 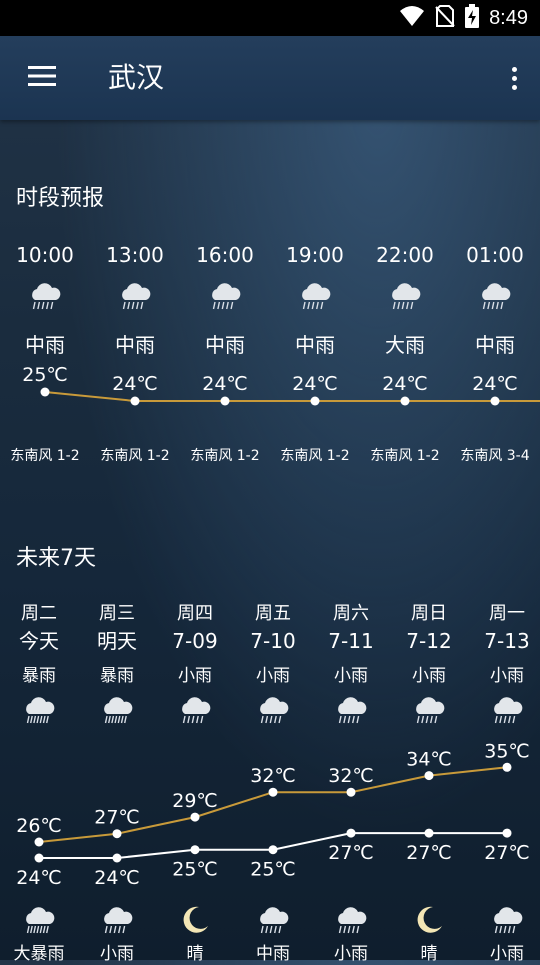 I want to click on daily-date: 7-09, so click(x=195, y=641).